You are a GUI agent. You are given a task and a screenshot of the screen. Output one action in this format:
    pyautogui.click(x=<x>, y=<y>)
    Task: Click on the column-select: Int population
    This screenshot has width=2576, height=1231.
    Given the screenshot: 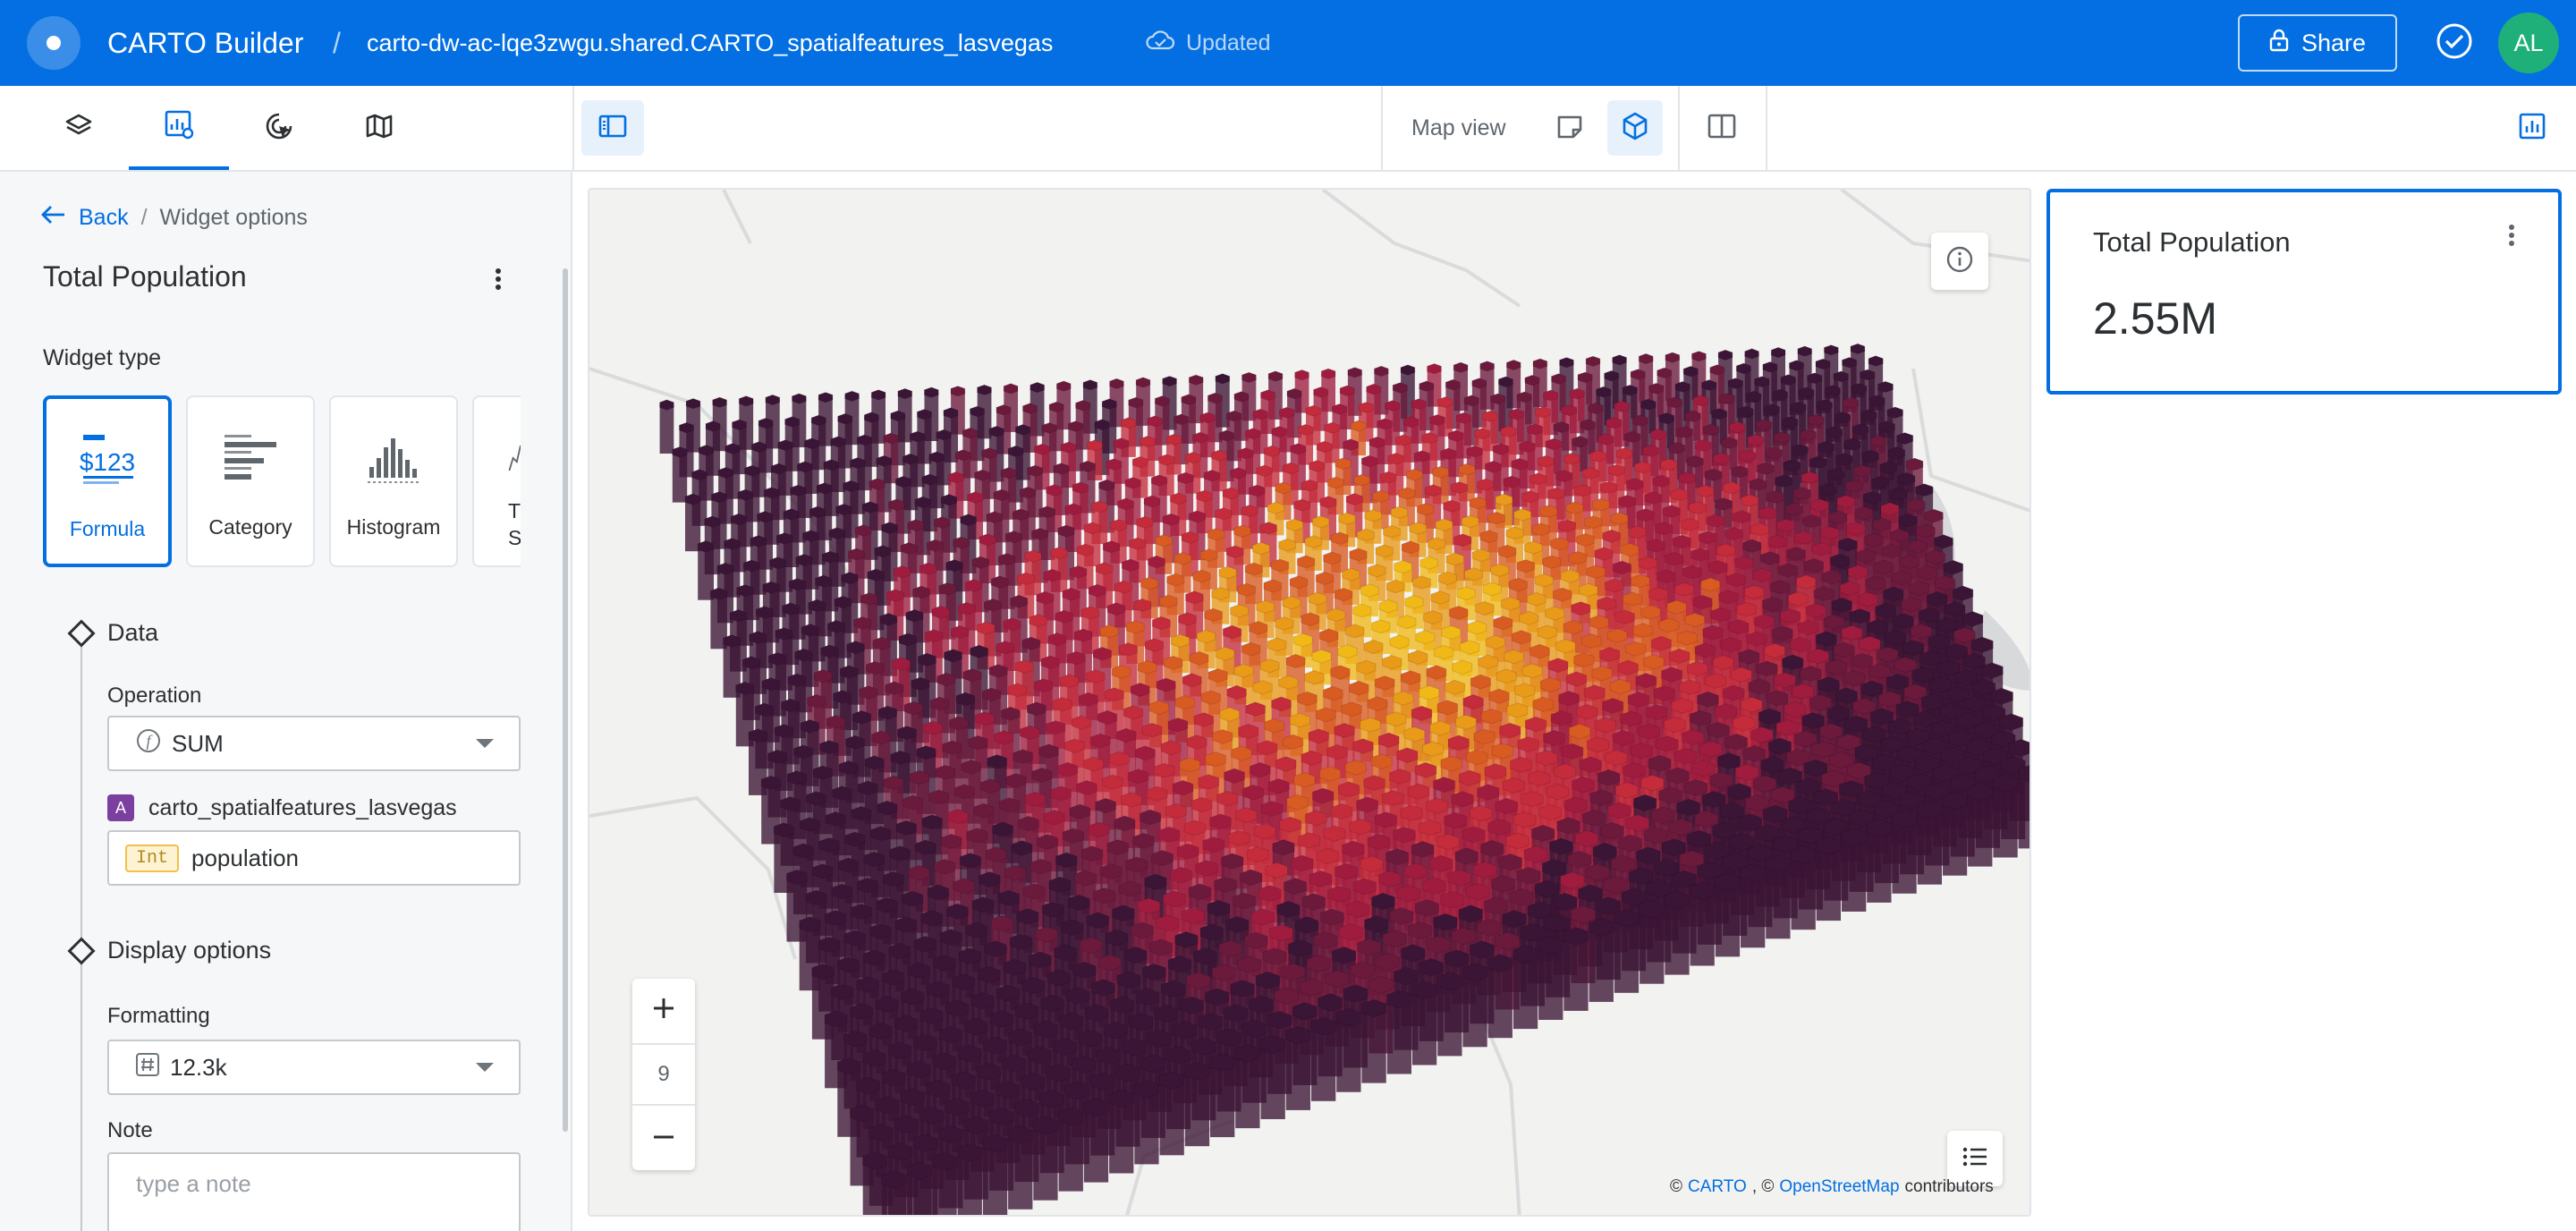 What is the action you would take?
    pyautogui.click(x=314, y=858)
    